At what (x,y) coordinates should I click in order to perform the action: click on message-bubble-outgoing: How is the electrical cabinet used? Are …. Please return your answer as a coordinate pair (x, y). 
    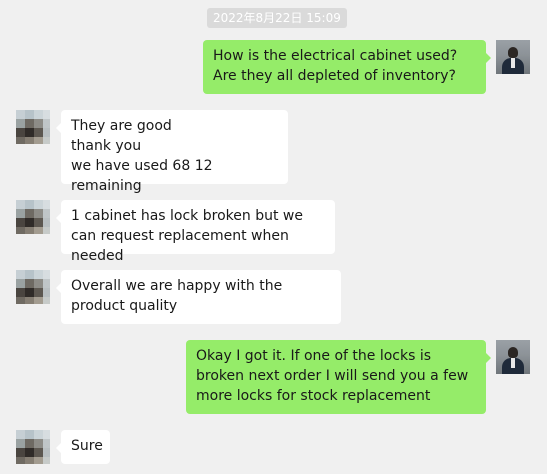
    Looking at the image, I should click on (347, 67).